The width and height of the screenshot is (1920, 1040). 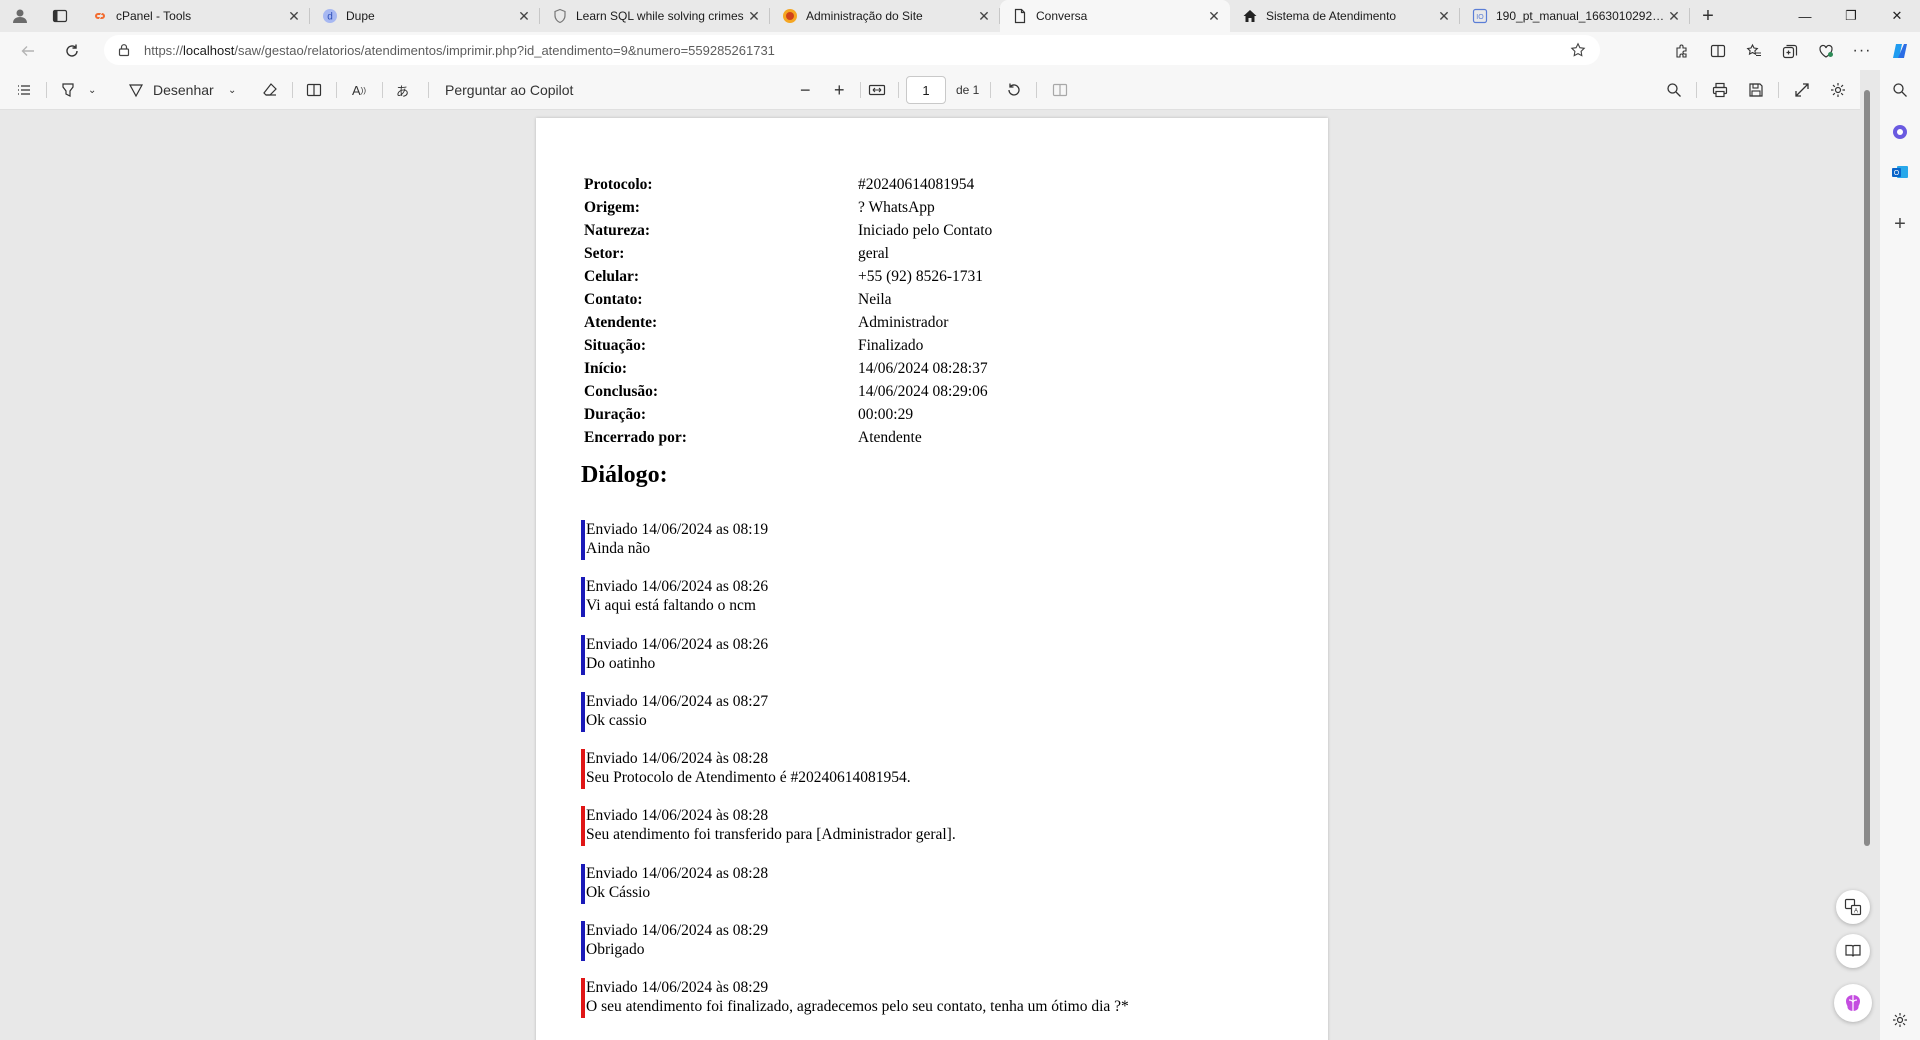 I want to click on tab-learn-sql: Learn SQL while solving crimes ✕, so click(x=655, y=16).